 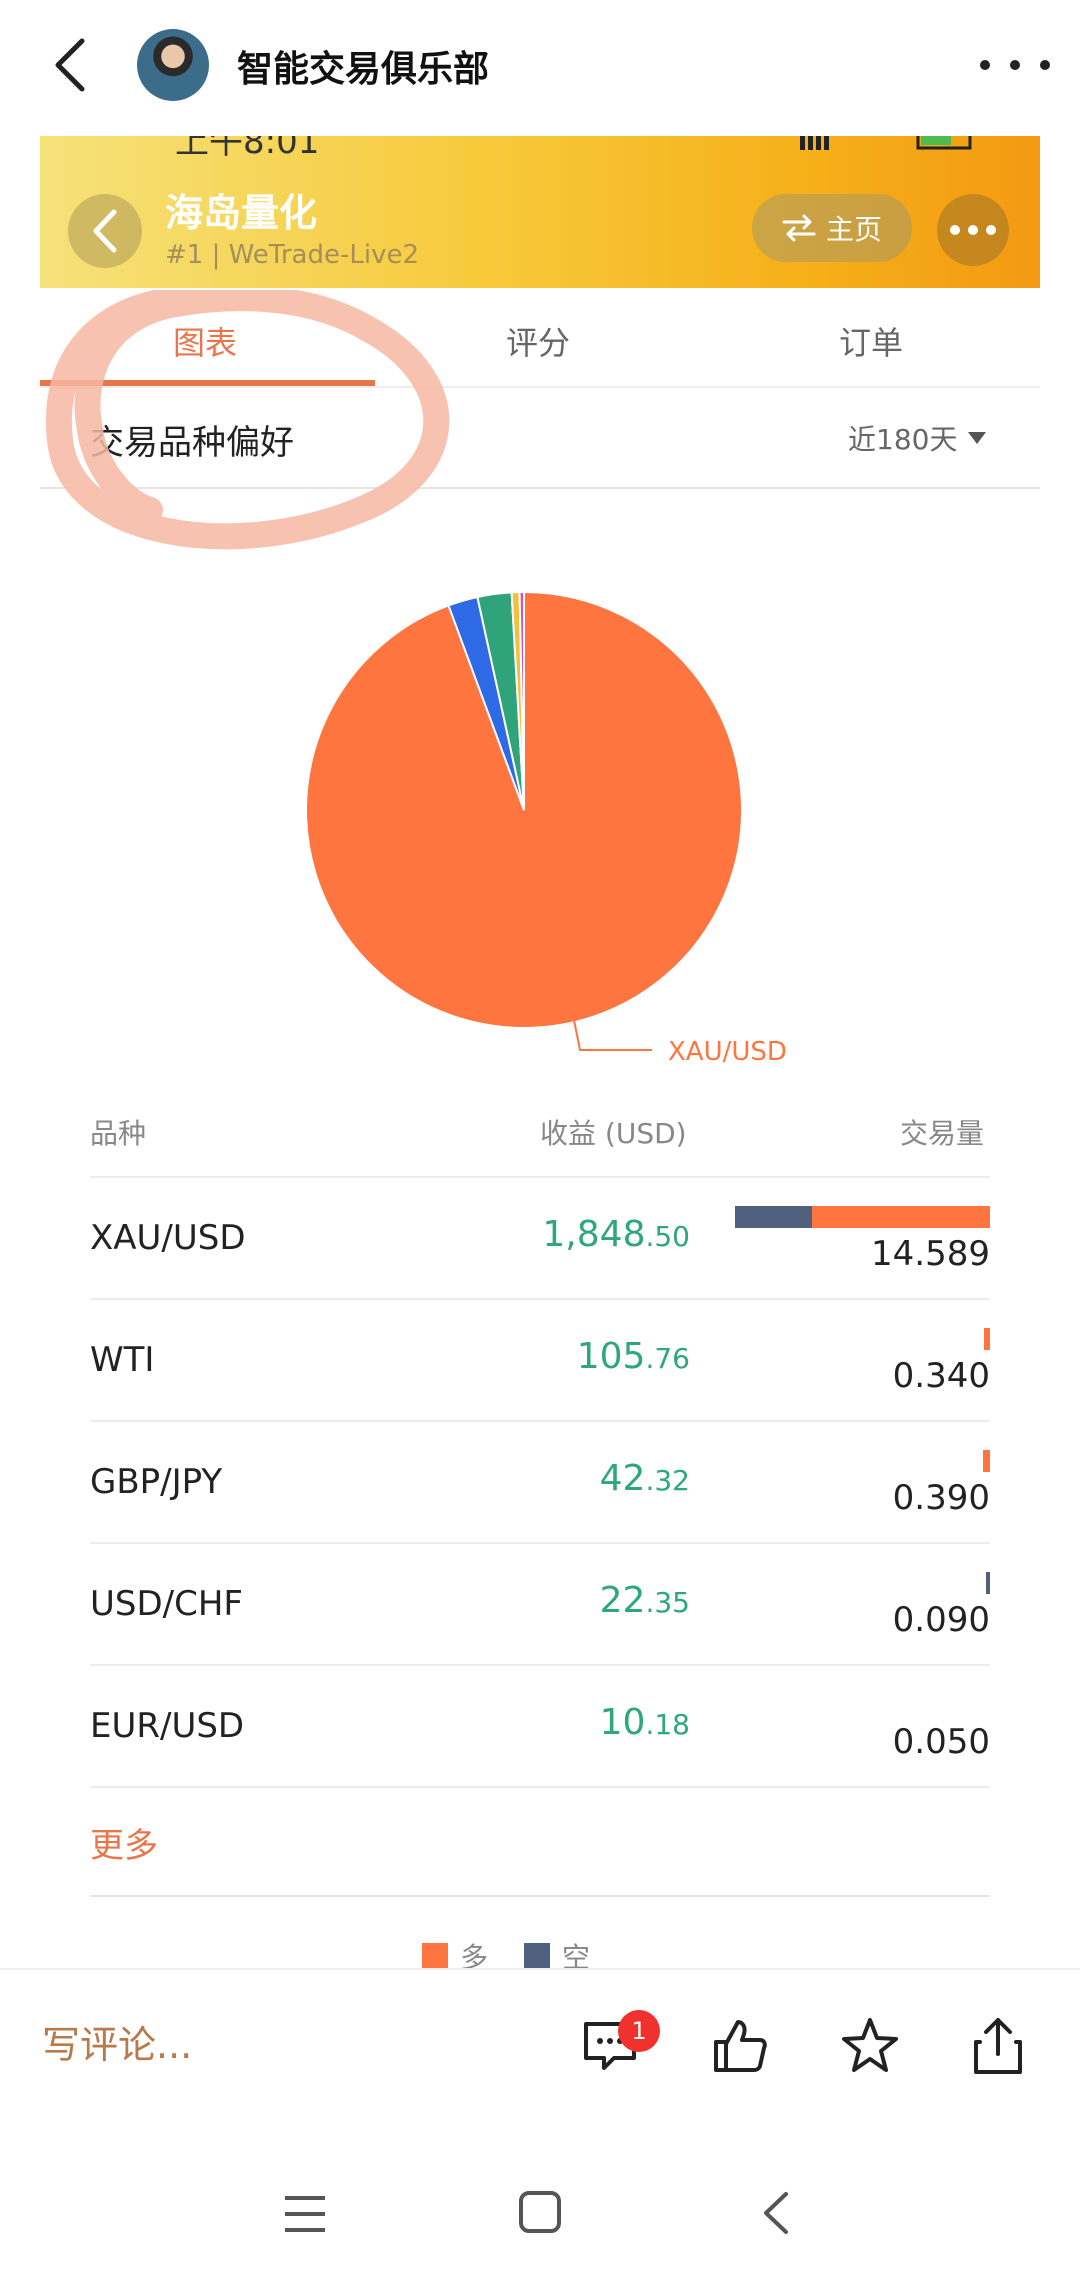 I want to click on profit-integer: 10, so click(x=622, y=1722).